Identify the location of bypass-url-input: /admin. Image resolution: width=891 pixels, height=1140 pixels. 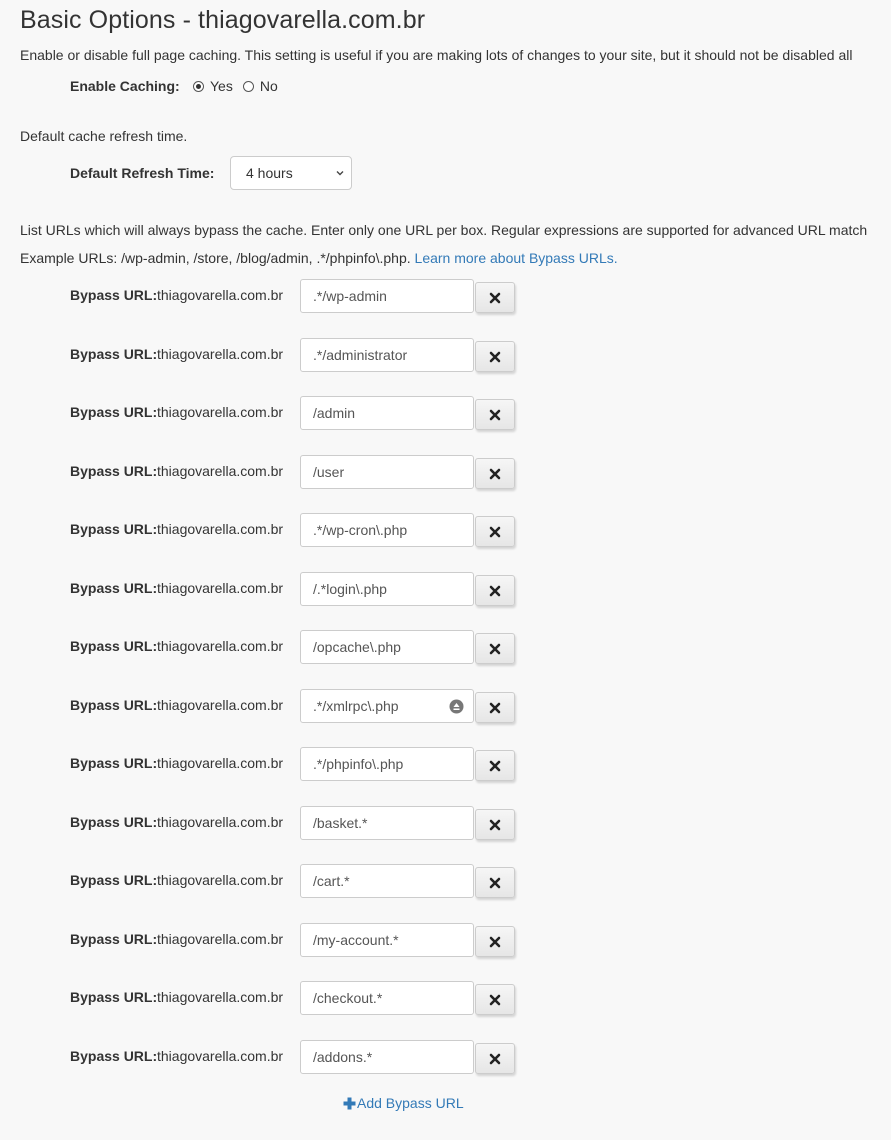
(387, 413).